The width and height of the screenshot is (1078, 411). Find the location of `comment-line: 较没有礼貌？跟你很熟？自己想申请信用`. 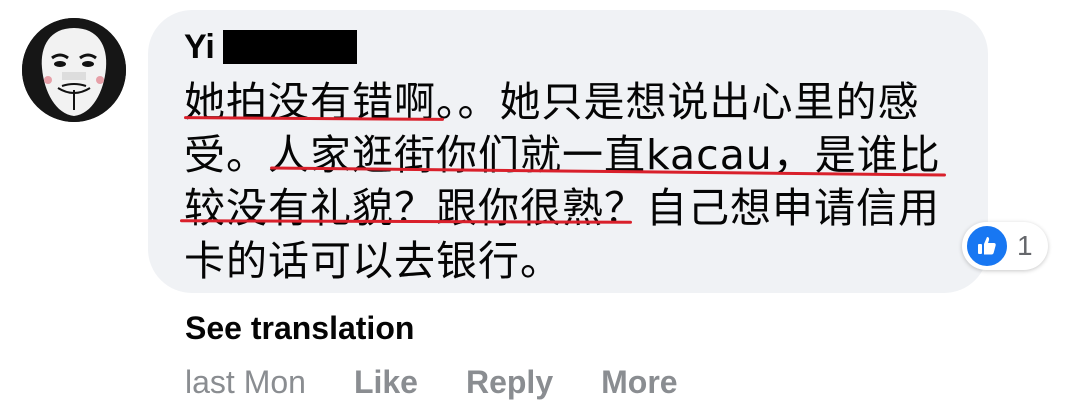

comment-line: 较没有礼貌？跟你很熟？自己想申请信用 is located at coordinates (562, 208).